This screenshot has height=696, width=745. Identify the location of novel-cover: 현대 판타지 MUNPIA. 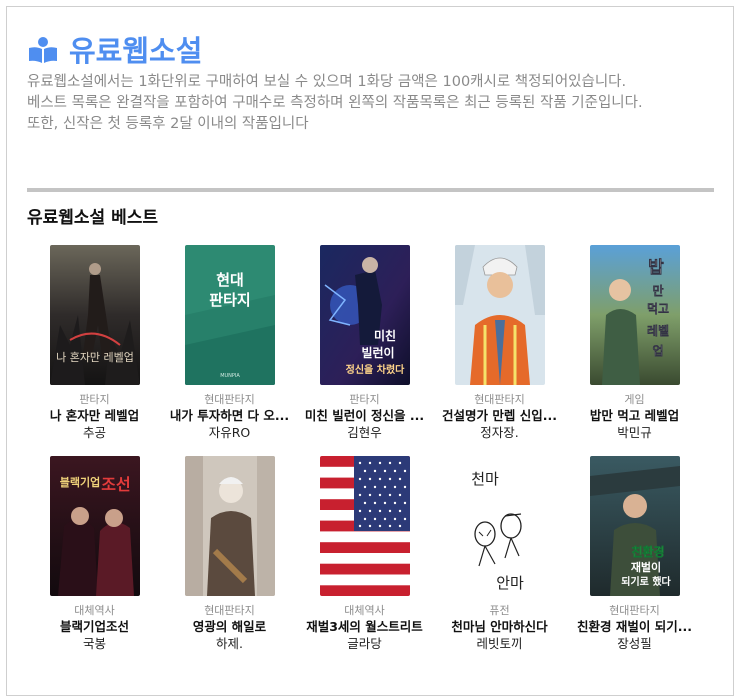
(229, 315).